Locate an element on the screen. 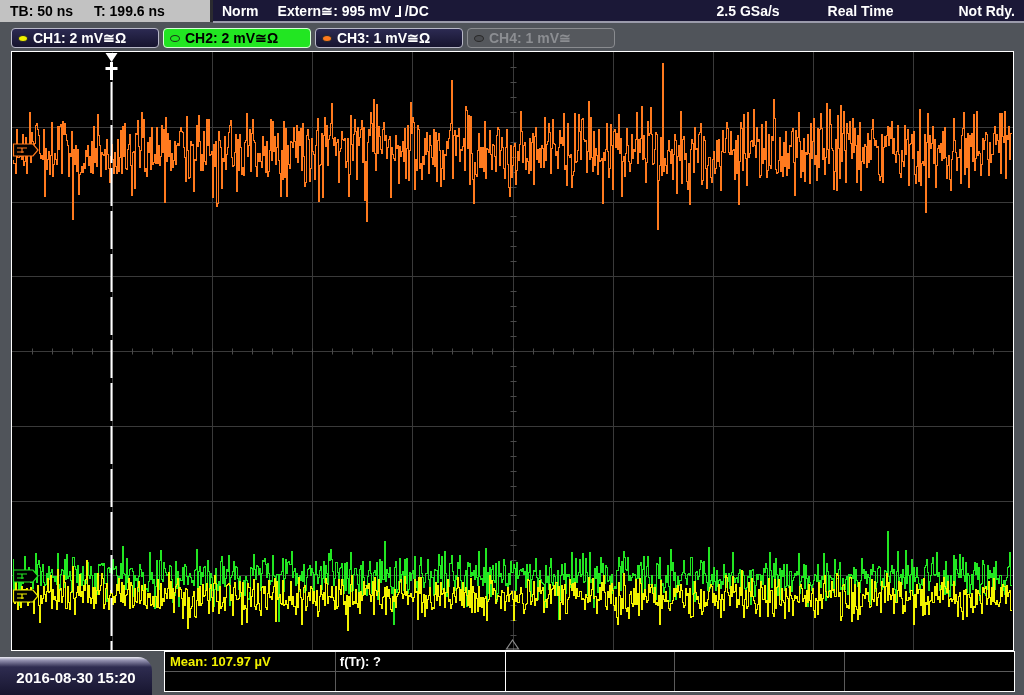 The image size is (1024, 695). status-readout: Not Rdy. is located at coordinates (986, 10).